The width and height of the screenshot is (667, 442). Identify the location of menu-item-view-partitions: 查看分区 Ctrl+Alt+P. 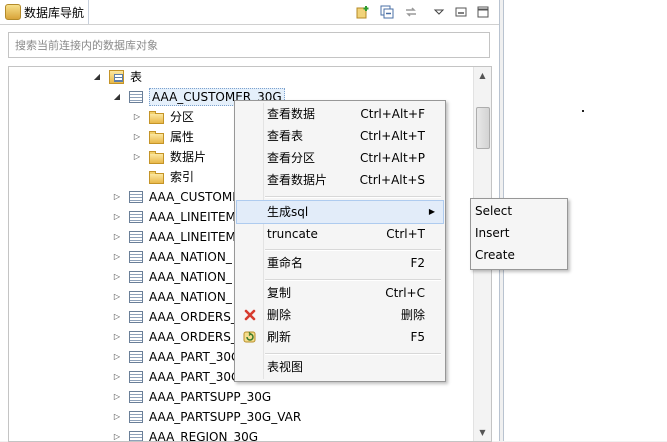
(340, 158).